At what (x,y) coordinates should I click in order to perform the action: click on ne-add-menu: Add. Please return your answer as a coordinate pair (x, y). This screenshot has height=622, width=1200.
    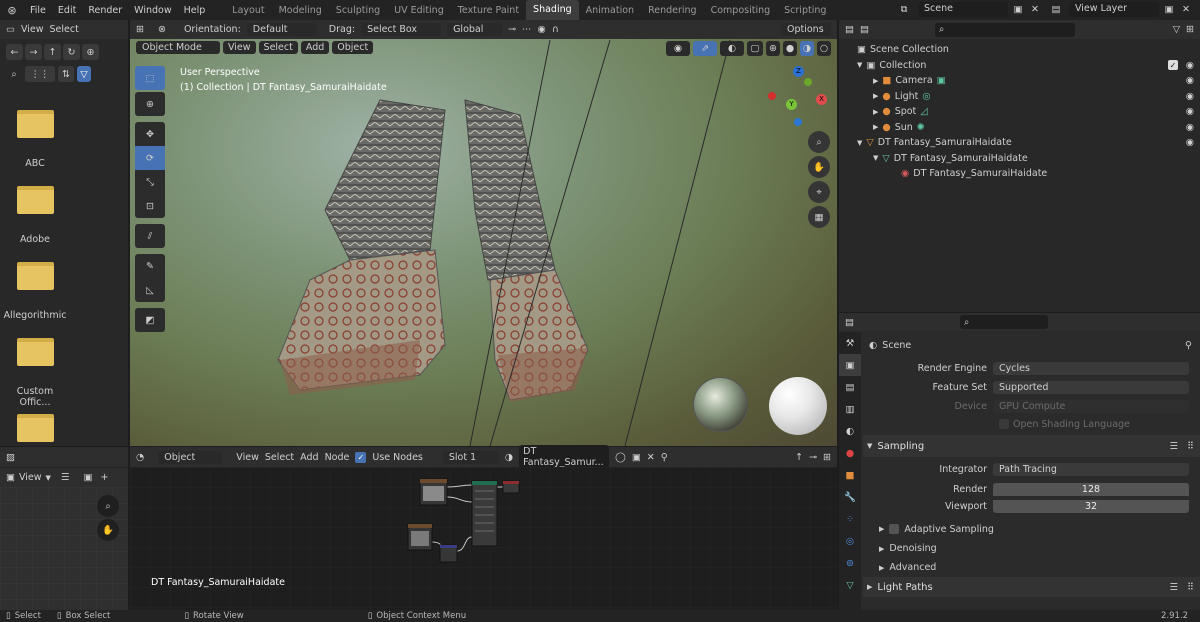
    Looking at the image, I should click on (309, 457).